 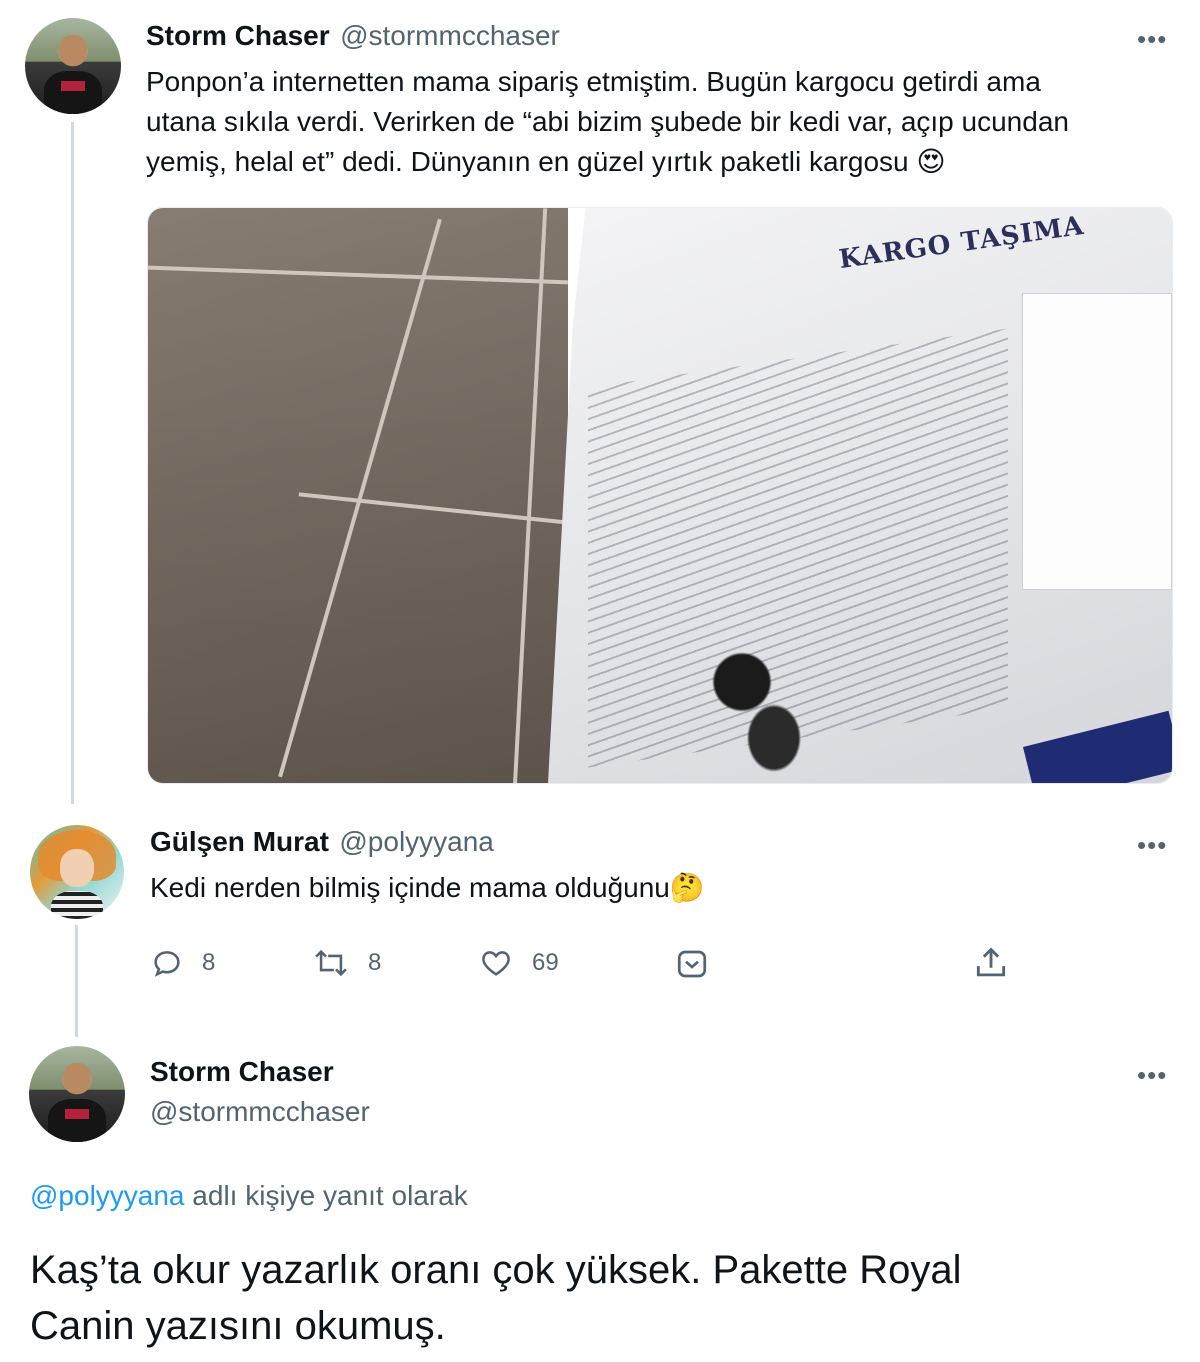 I want to click on reply-button: 8, so click(x=182, y=963).